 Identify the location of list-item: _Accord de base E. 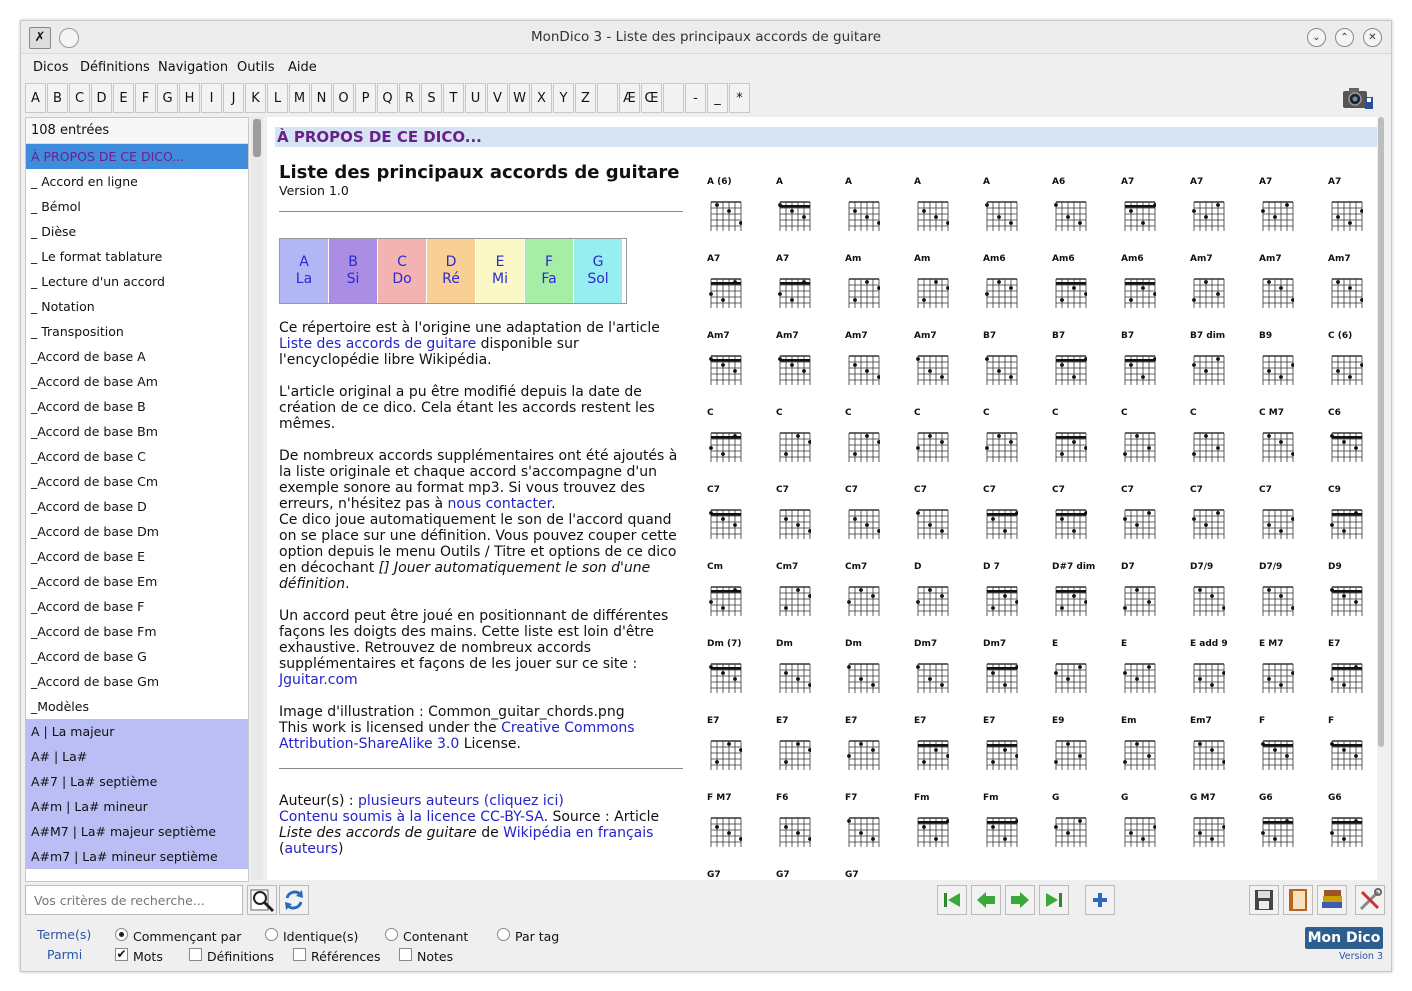
(137, 556).